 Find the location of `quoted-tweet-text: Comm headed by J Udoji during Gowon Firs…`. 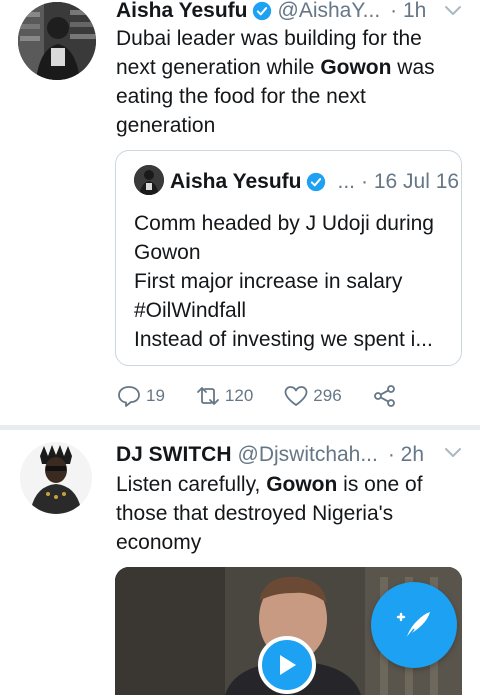

quoted-tweet-text: Comm headed by J Udoji during Gowon Firs… is located at coordinates (294, 281).